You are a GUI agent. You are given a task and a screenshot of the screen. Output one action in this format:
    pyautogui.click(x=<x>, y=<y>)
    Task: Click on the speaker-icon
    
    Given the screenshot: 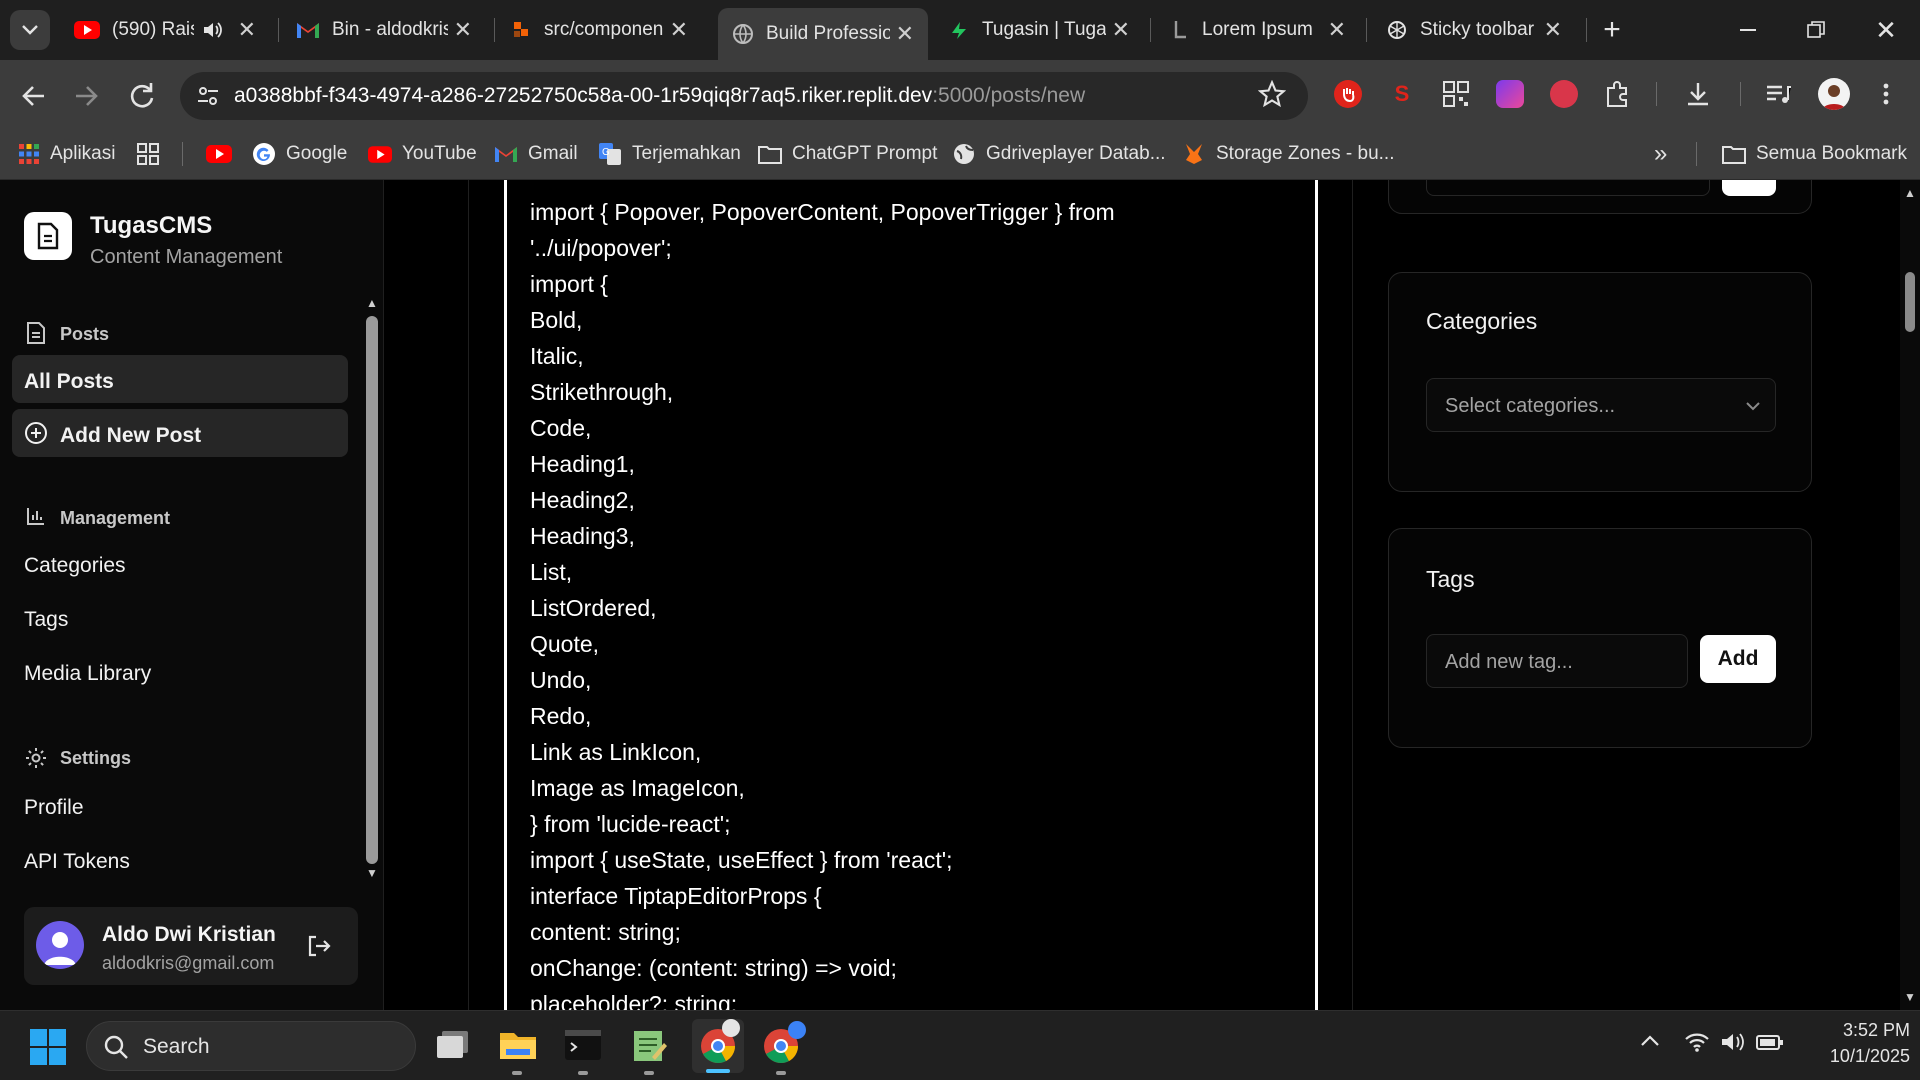 What is the action you would take?
    pyautogui.click(x=213, y=30)
    